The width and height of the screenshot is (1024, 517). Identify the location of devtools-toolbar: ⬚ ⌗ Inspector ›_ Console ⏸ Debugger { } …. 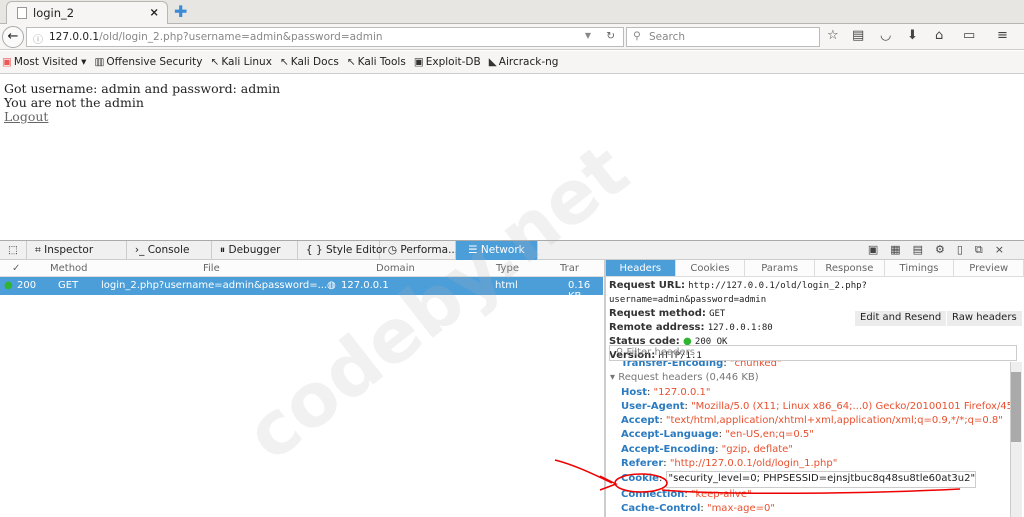
(512, 250).